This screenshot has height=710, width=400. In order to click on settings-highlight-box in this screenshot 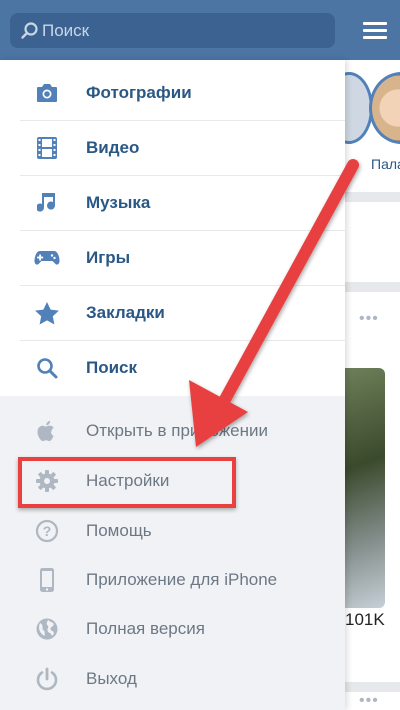, I will do `click(127, 482)`.